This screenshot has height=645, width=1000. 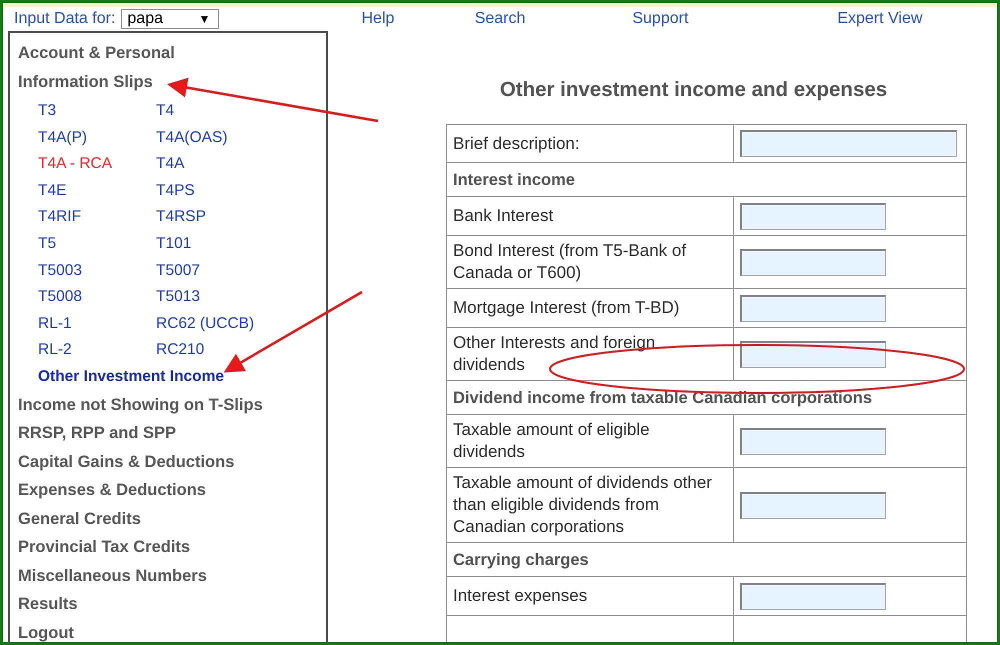 What do you see at coordinates (97, 324) in the screenshot?
I see `slip-link: RL-1` at bounding box center [97, 324].